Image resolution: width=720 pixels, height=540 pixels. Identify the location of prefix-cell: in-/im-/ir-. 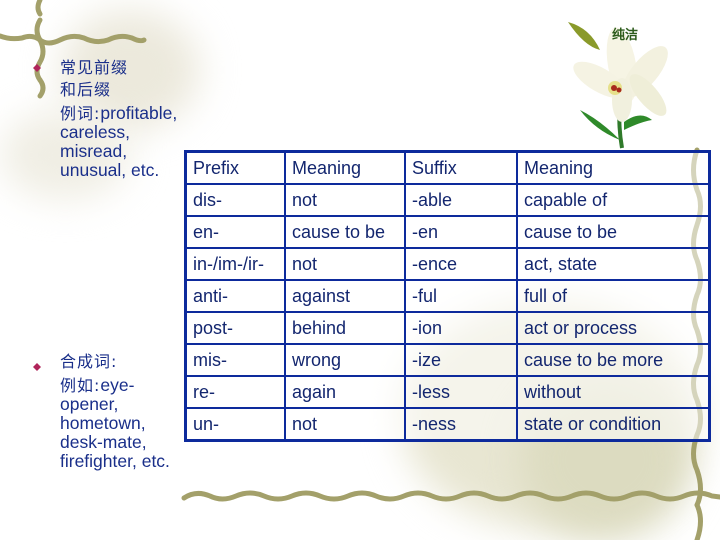
(235, 264).